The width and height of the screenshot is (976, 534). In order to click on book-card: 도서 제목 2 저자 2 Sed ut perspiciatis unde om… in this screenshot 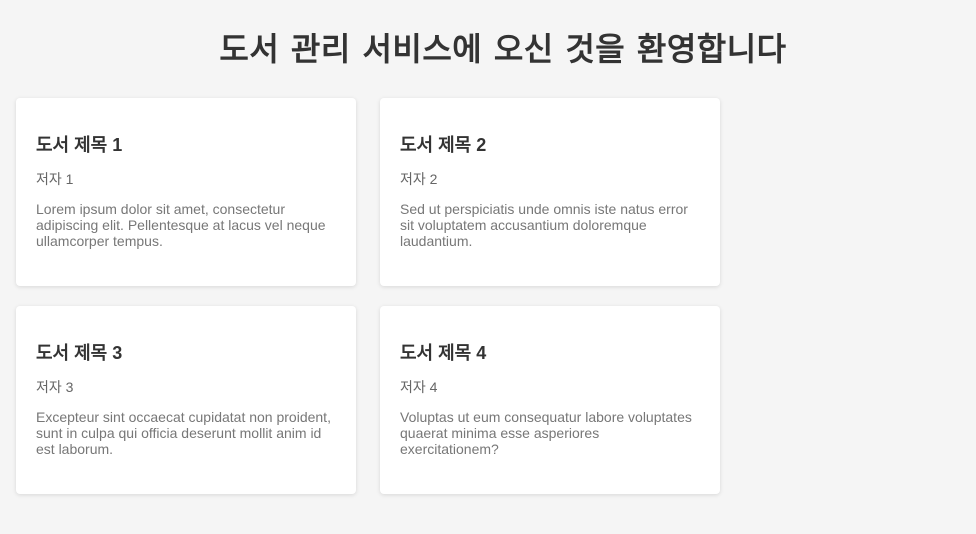, I will do `click(550, 192)`.